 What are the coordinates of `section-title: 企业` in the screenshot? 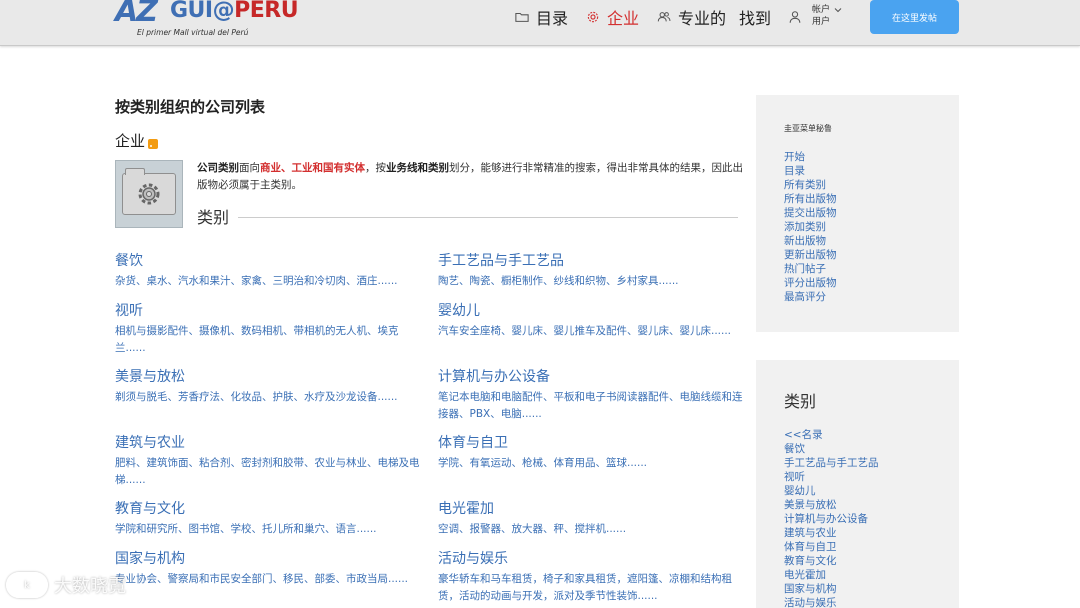 It's located at (137, 140).